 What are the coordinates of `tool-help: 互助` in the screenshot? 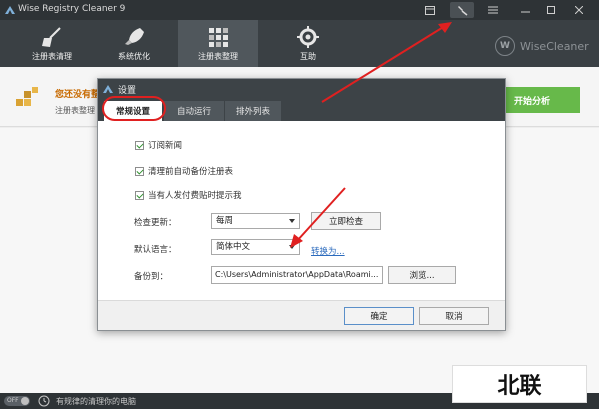 It's located at (308, 43).